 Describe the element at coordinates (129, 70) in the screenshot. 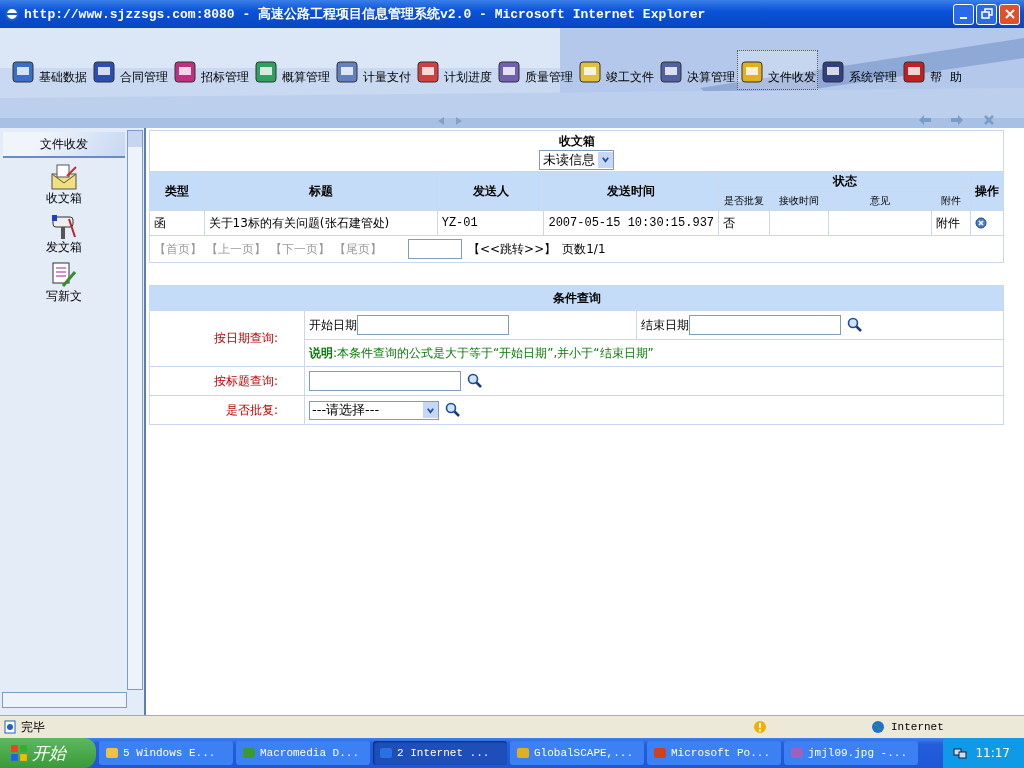

I see `nav-item: 合同管理` at that location.